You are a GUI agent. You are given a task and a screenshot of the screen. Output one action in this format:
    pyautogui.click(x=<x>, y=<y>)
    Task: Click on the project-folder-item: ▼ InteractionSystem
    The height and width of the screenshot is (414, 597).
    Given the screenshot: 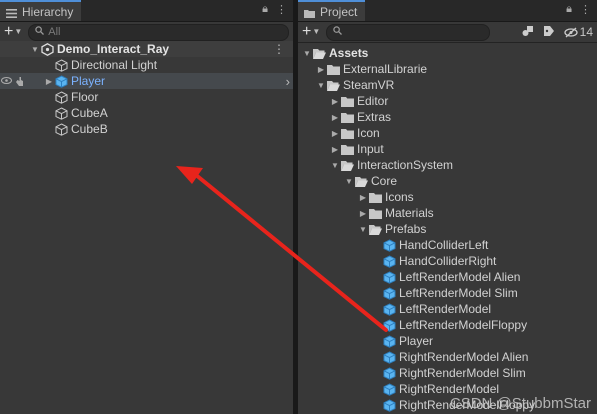 What is the action you would take?
    pyautogui.click(x=447, y=165)
    